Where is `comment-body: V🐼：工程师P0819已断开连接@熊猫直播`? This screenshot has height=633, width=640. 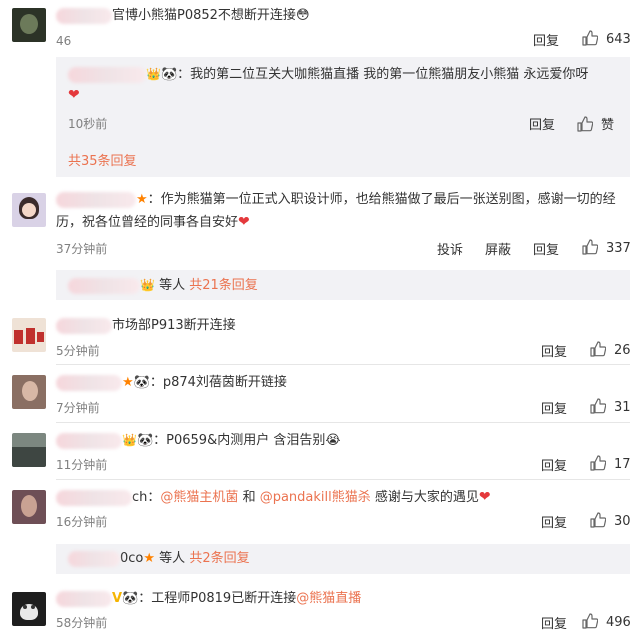
comment-body: V🐼：工程师P0819已断开连接@熊猫直播 is located at coordinates (208, 599).